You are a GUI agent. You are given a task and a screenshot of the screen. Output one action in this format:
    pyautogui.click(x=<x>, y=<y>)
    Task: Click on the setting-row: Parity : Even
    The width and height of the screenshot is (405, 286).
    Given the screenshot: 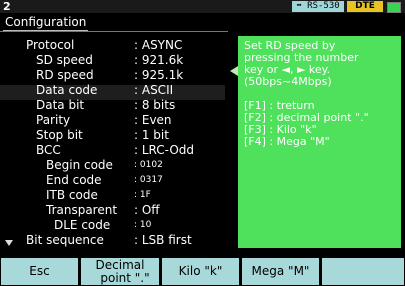 What is the action you would take?
    pyautogui.click(x=114, y=120)
    